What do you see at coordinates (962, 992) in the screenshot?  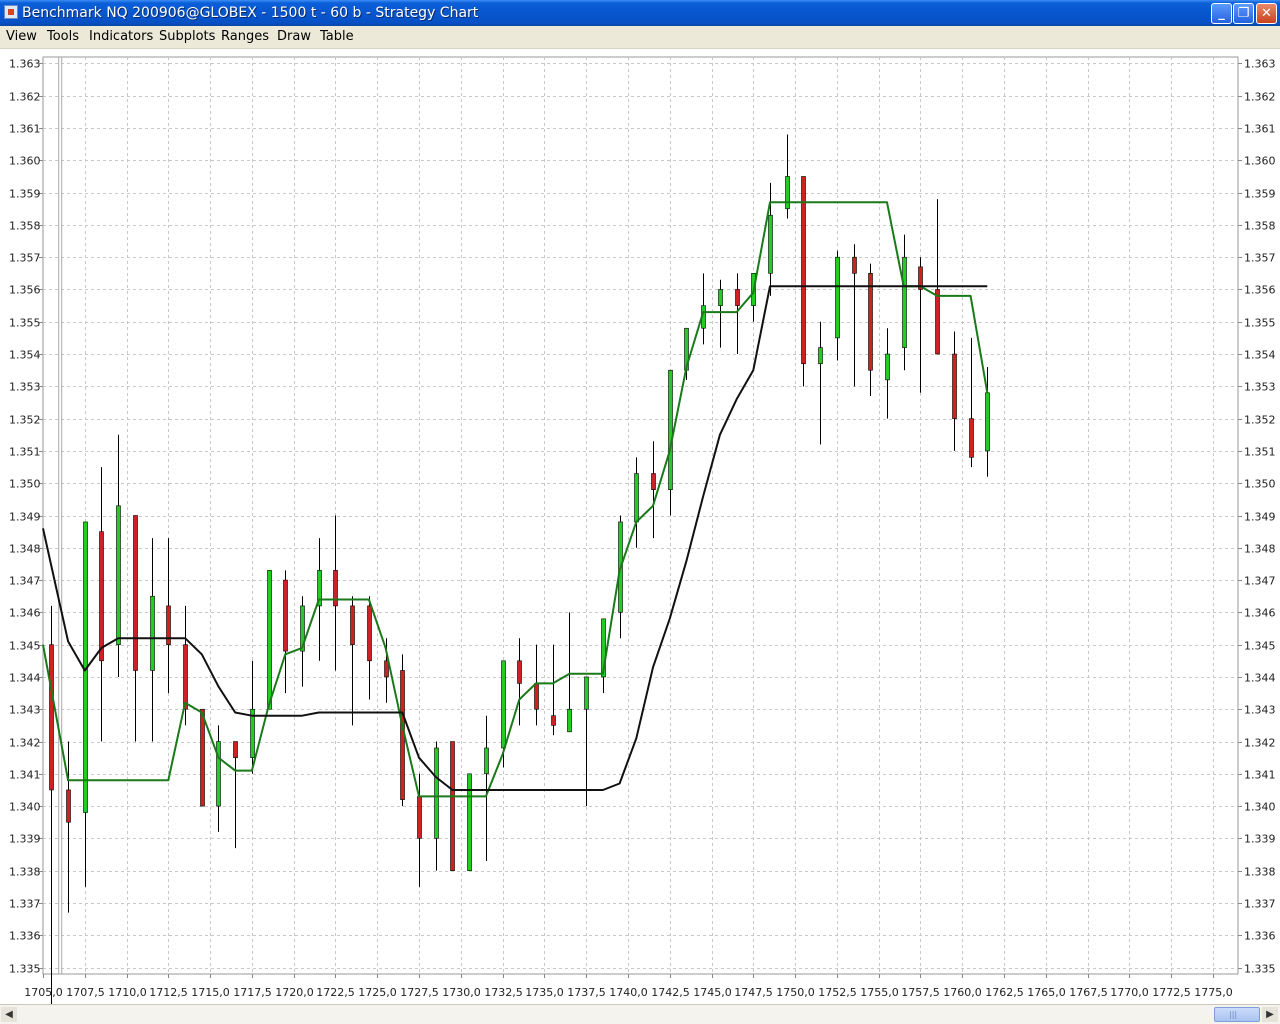 I see `x-tick-label: 1760,0` at bounding box center [962, 992].